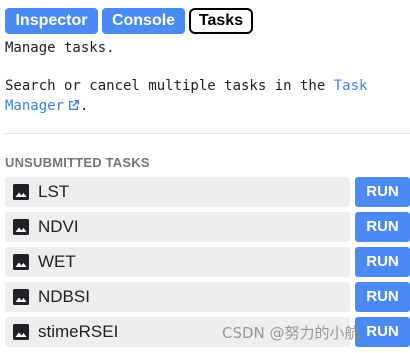  I want to click on task-name-box: NDBSI, so click(177, 297).